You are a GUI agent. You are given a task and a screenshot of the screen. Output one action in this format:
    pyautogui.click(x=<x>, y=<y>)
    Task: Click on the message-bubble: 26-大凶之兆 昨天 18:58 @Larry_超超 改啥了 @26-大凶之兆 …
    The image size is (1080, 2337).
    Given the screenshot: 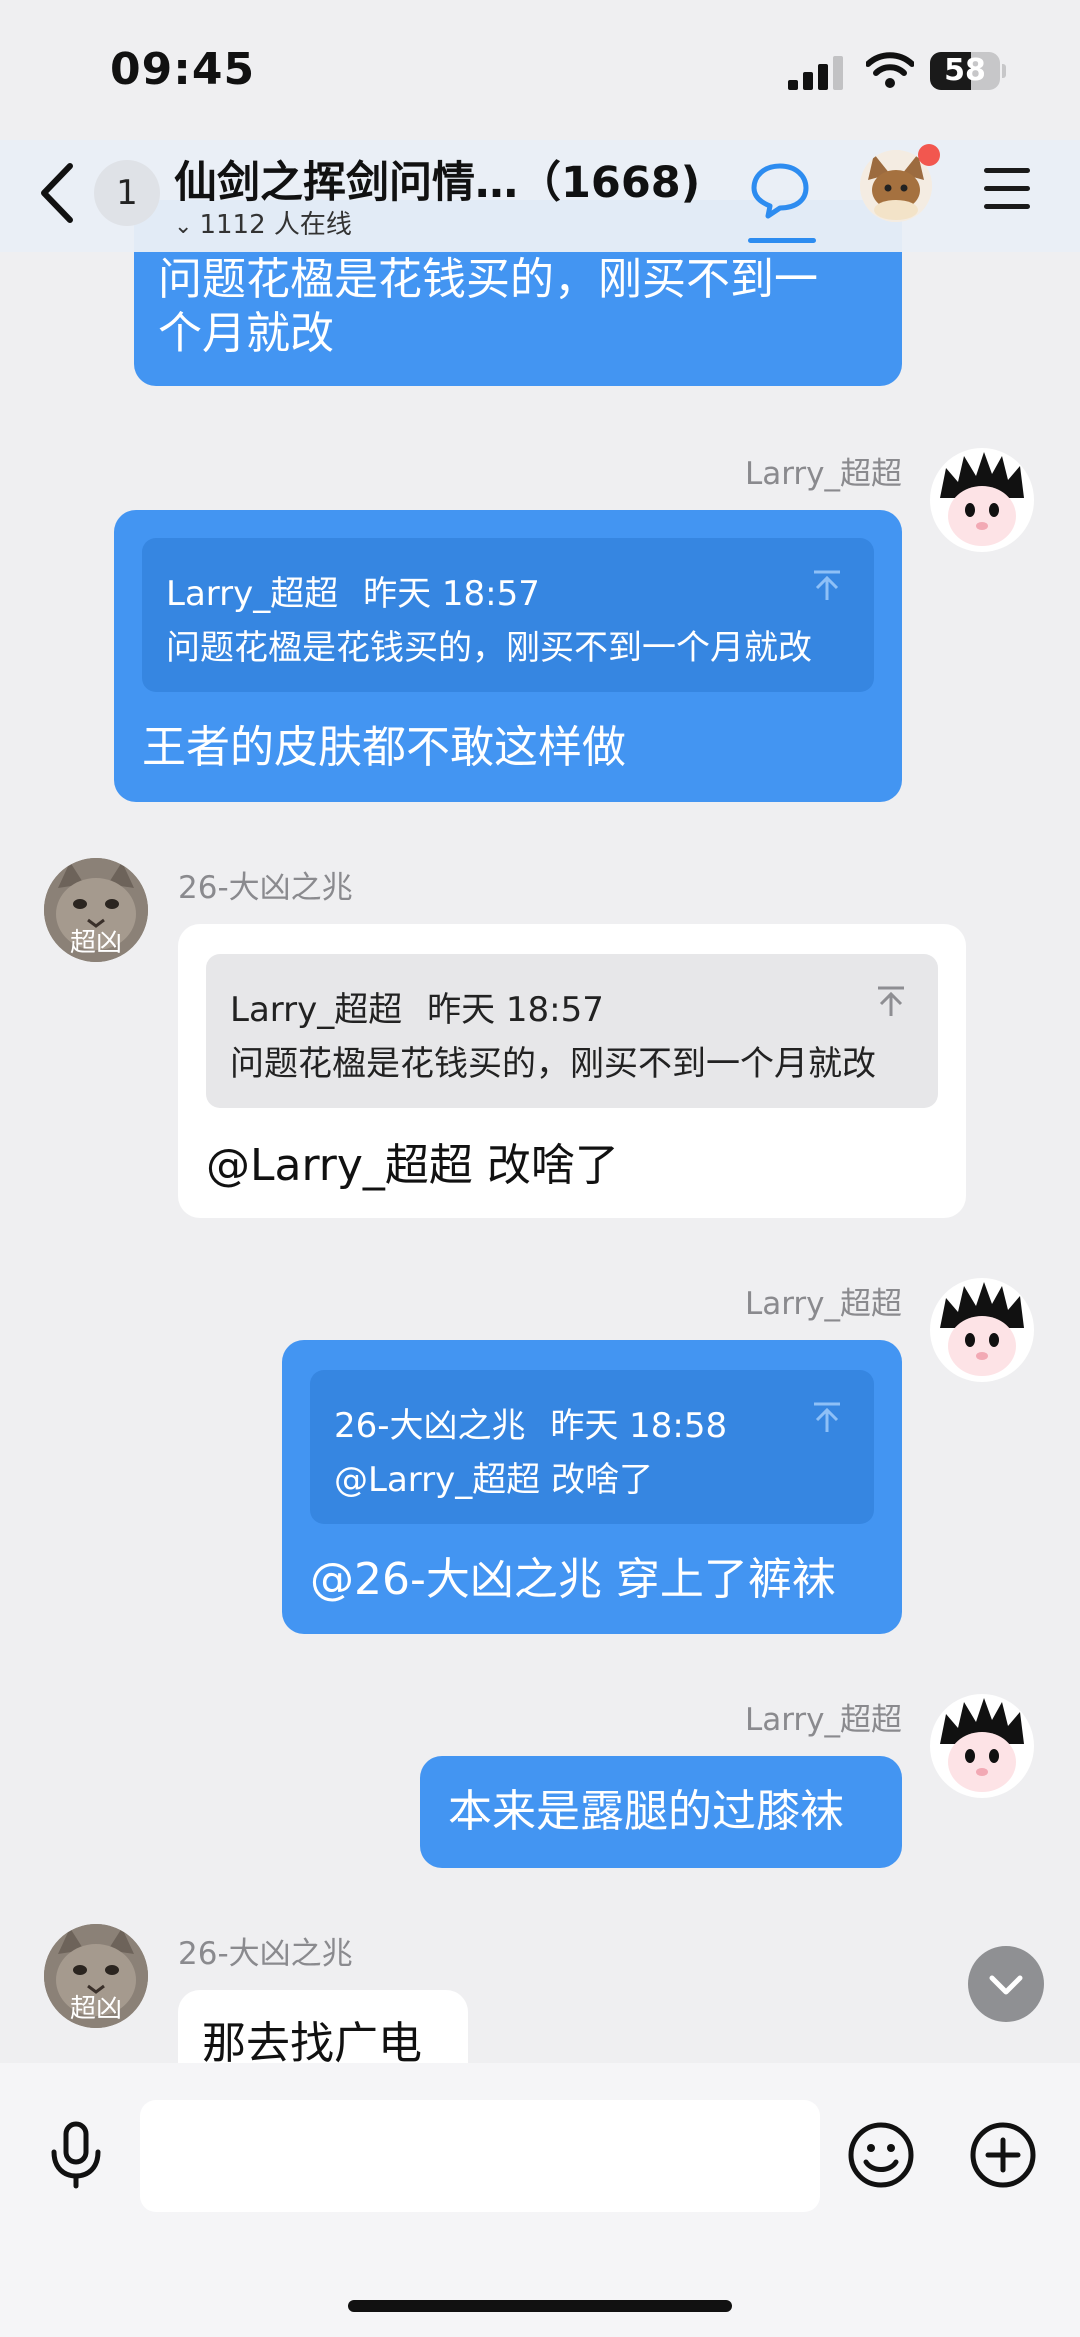 What is the action you would take?
    pyautogui.click(x=592, y=1487)
    